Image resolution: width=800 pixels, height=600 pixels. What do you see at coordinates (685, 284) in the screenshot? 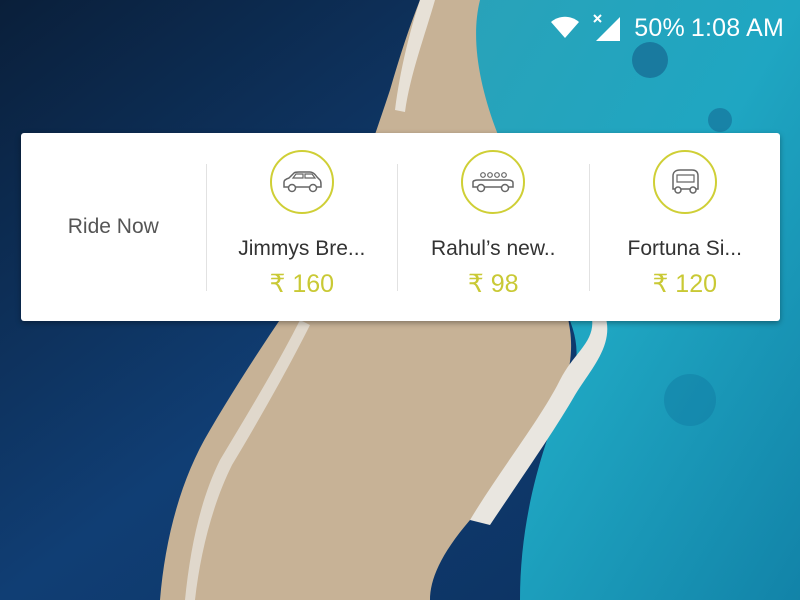
I see `fare-price: ₹ 120` at bounding box center [685, 284].